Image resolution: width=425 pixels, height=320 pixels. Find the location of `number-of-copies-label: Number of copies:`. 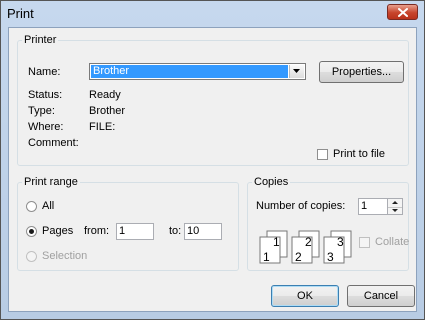

number-of-copies-label: Number of copies: is located at coordinates (301, 206).